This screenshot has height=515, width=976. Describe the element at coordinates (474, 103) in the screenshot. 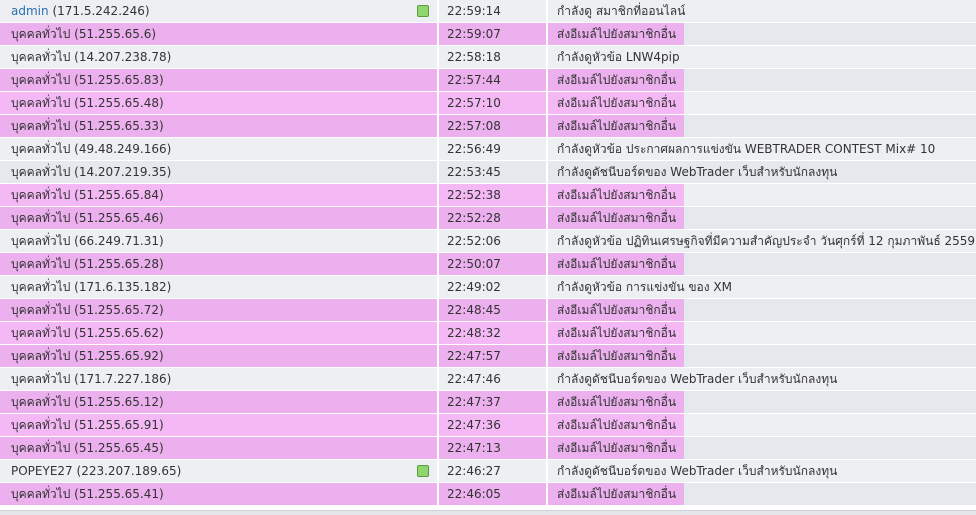

I see `last-active-time: 22:57:10` at that location.